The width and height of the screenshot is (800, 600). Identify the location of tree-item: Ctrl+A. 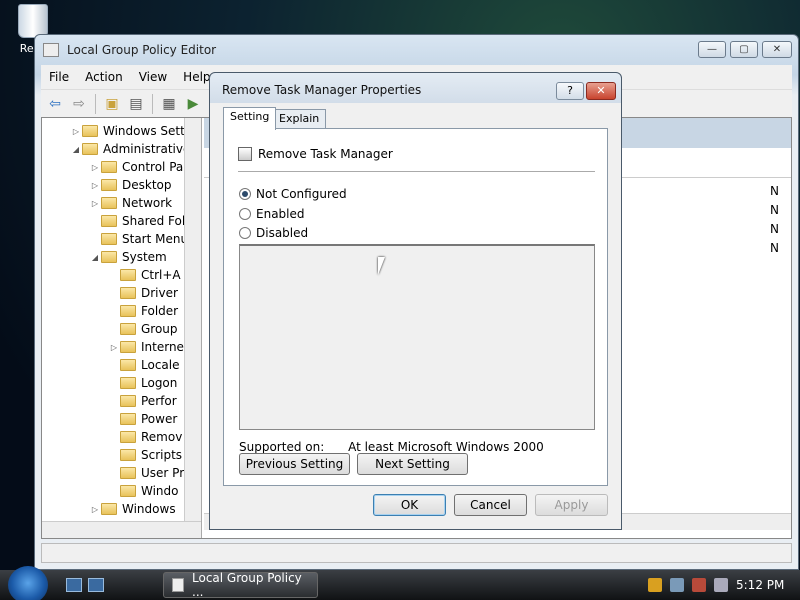
(144, 275).